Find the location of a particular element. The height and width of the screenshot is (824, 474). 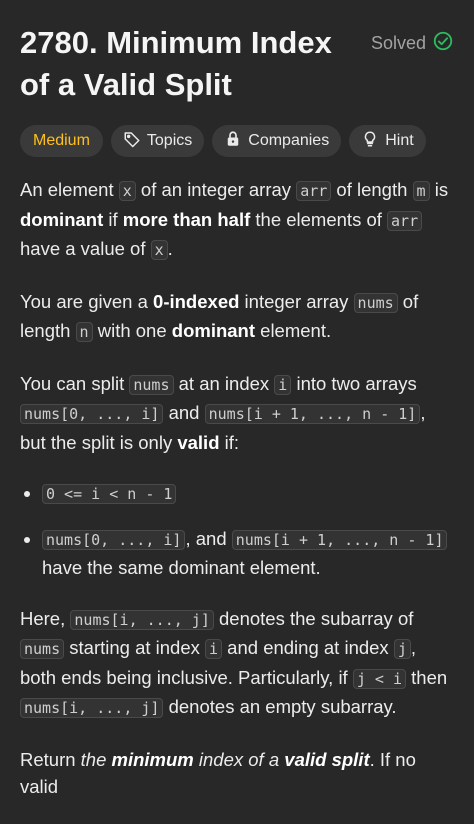

hint-label: Hint is located at coordinates (399, 140).